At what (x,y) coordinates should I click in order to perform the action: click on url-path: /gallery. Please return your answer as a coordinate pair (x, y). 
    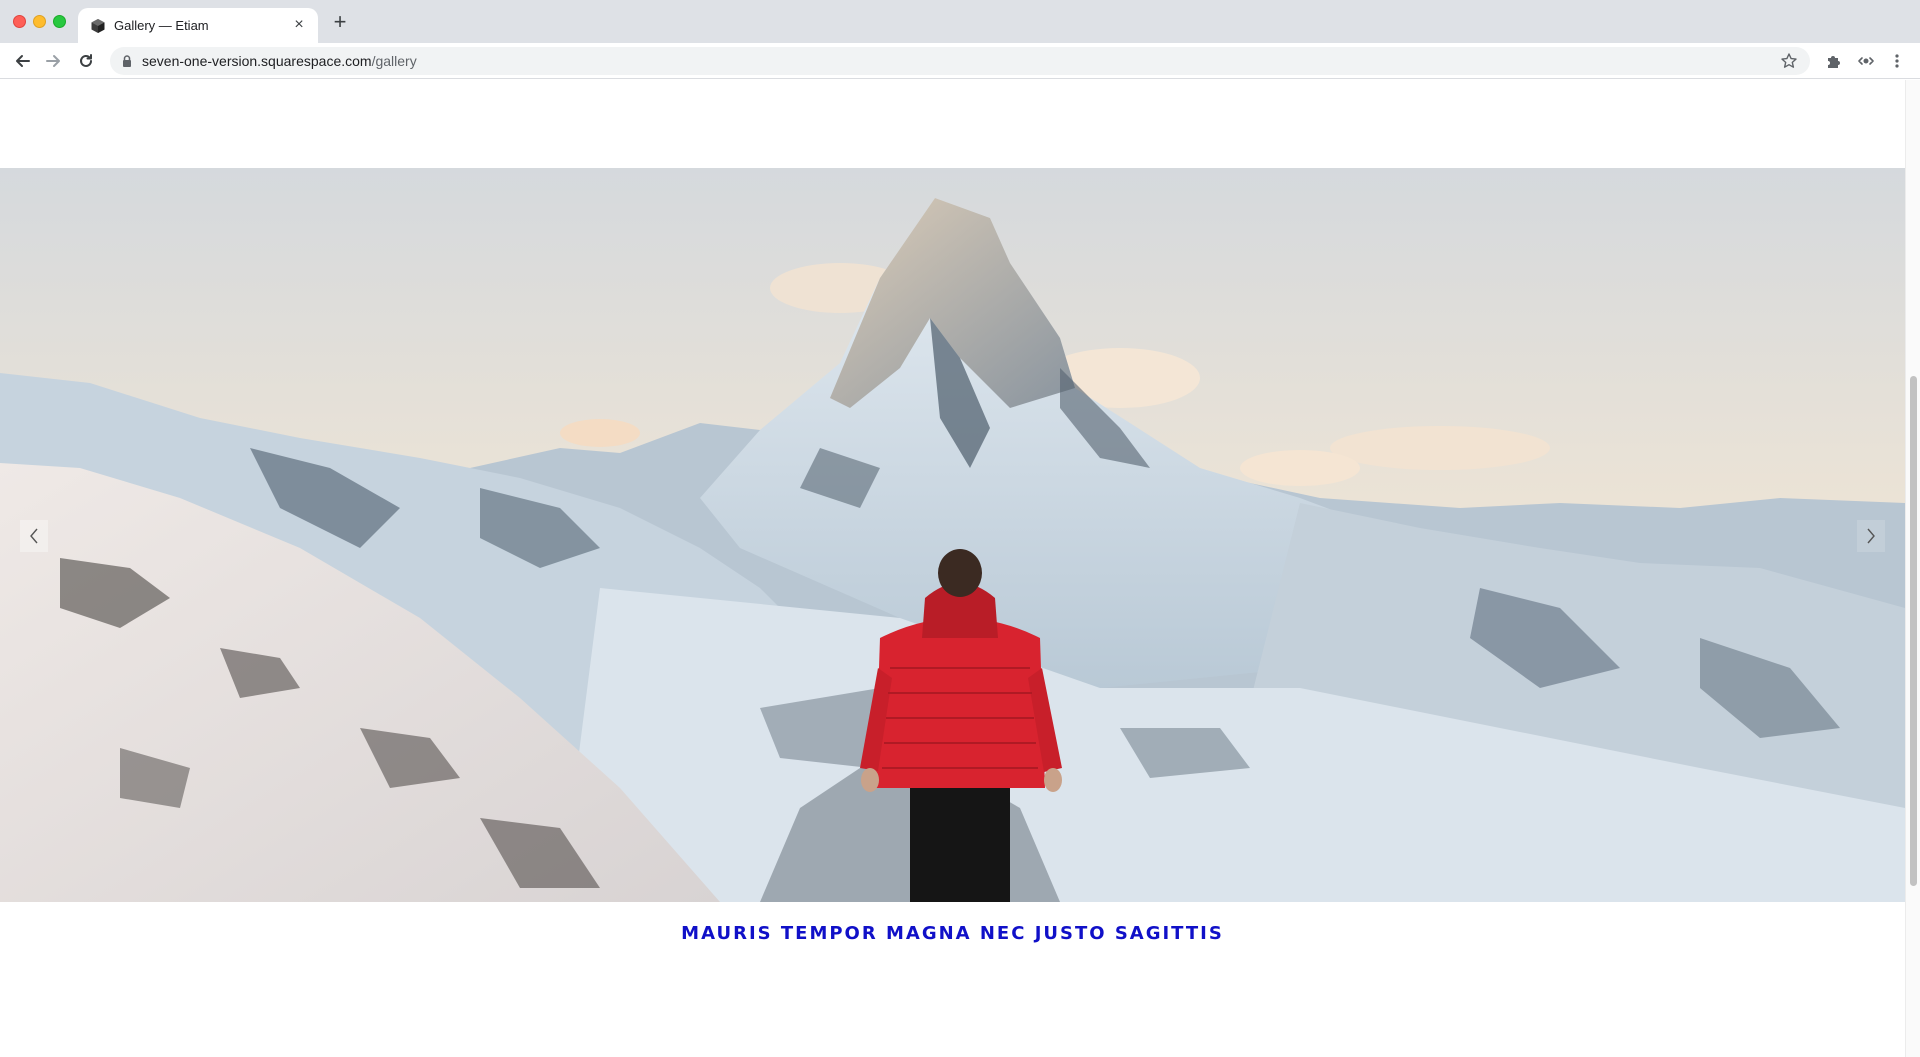
    Looking at the image, I should click on (394, 61).